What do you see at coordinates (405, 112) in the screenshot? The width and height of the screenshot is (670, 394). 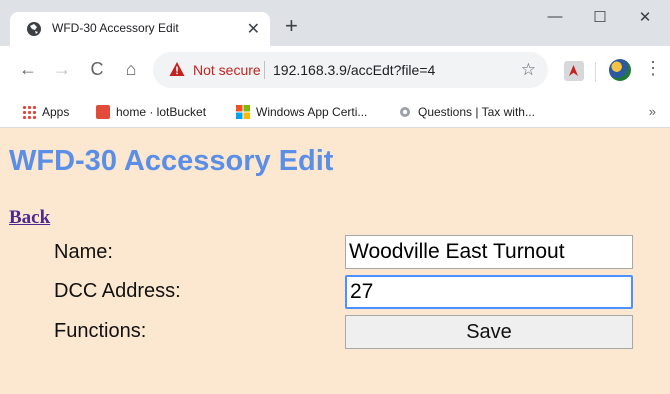 I see `crest-icon` at bounding box center [405, 112].